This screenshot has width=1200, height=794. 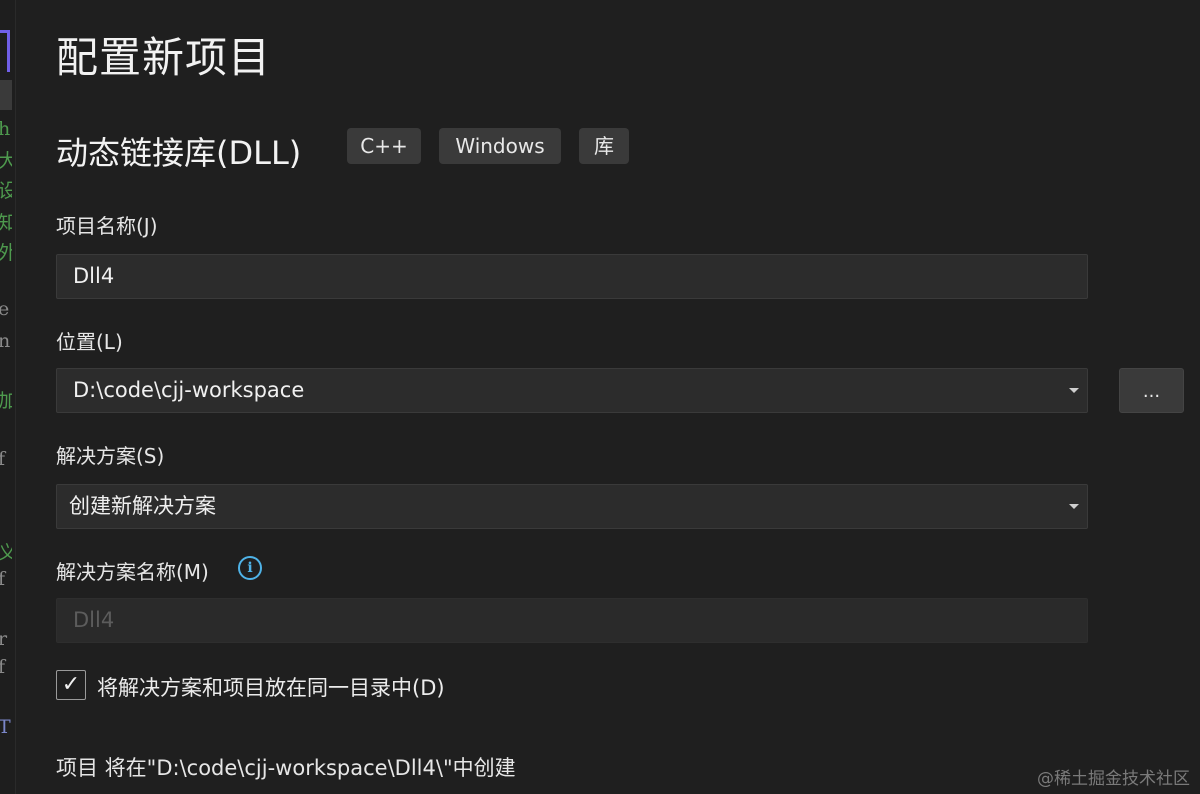 What do you see at coordinates (572, 390) in the screenshot?
I see `location-dropdown: D:\code\cjj-workspace` at bounding box center [572, 390].